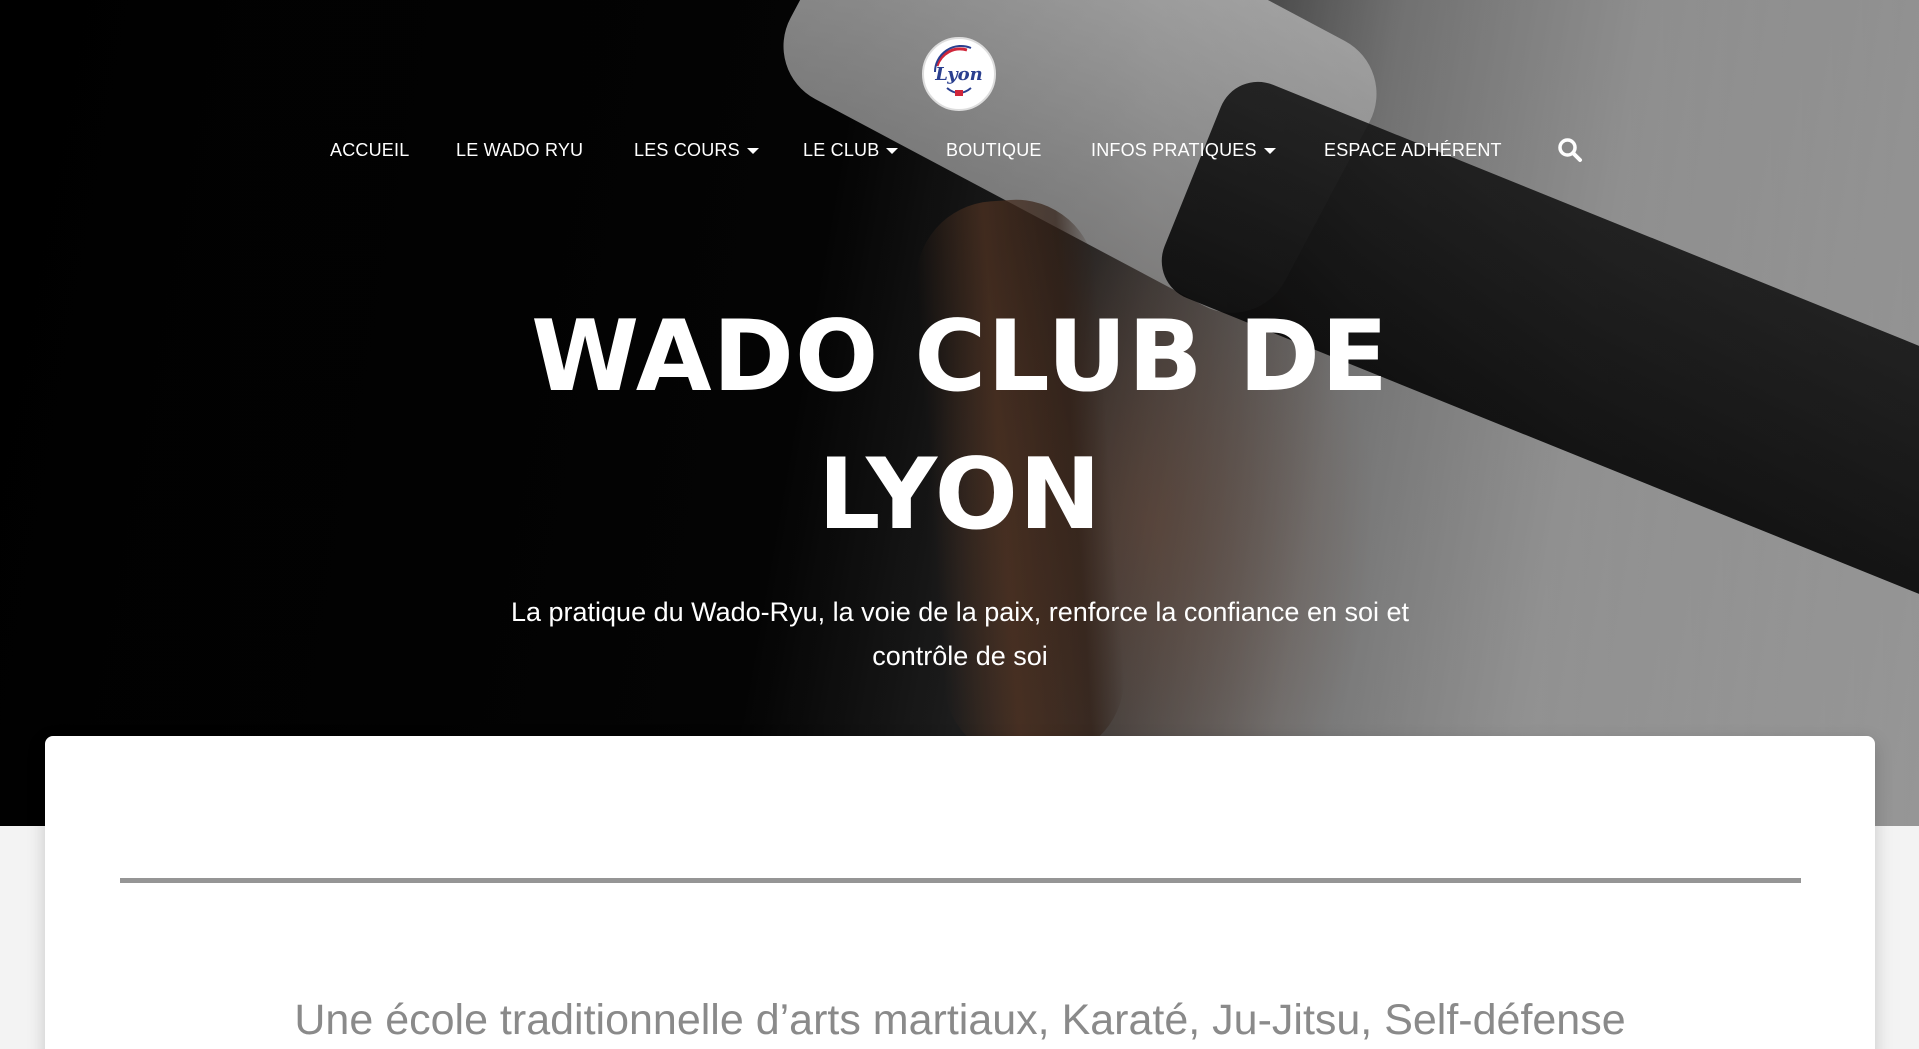 This screenshot has width=1919, height=1049. Describe the element at coordinates (687, 150) in the screenshot. I see `nav-item-label: LES COURS` at that location.